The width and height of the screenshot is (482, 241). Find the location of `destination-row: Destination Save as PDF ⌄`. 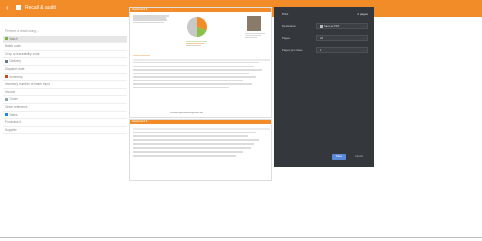

destination-row: Destination Save as PDF ⌄ is located at coordinates (325, 26).